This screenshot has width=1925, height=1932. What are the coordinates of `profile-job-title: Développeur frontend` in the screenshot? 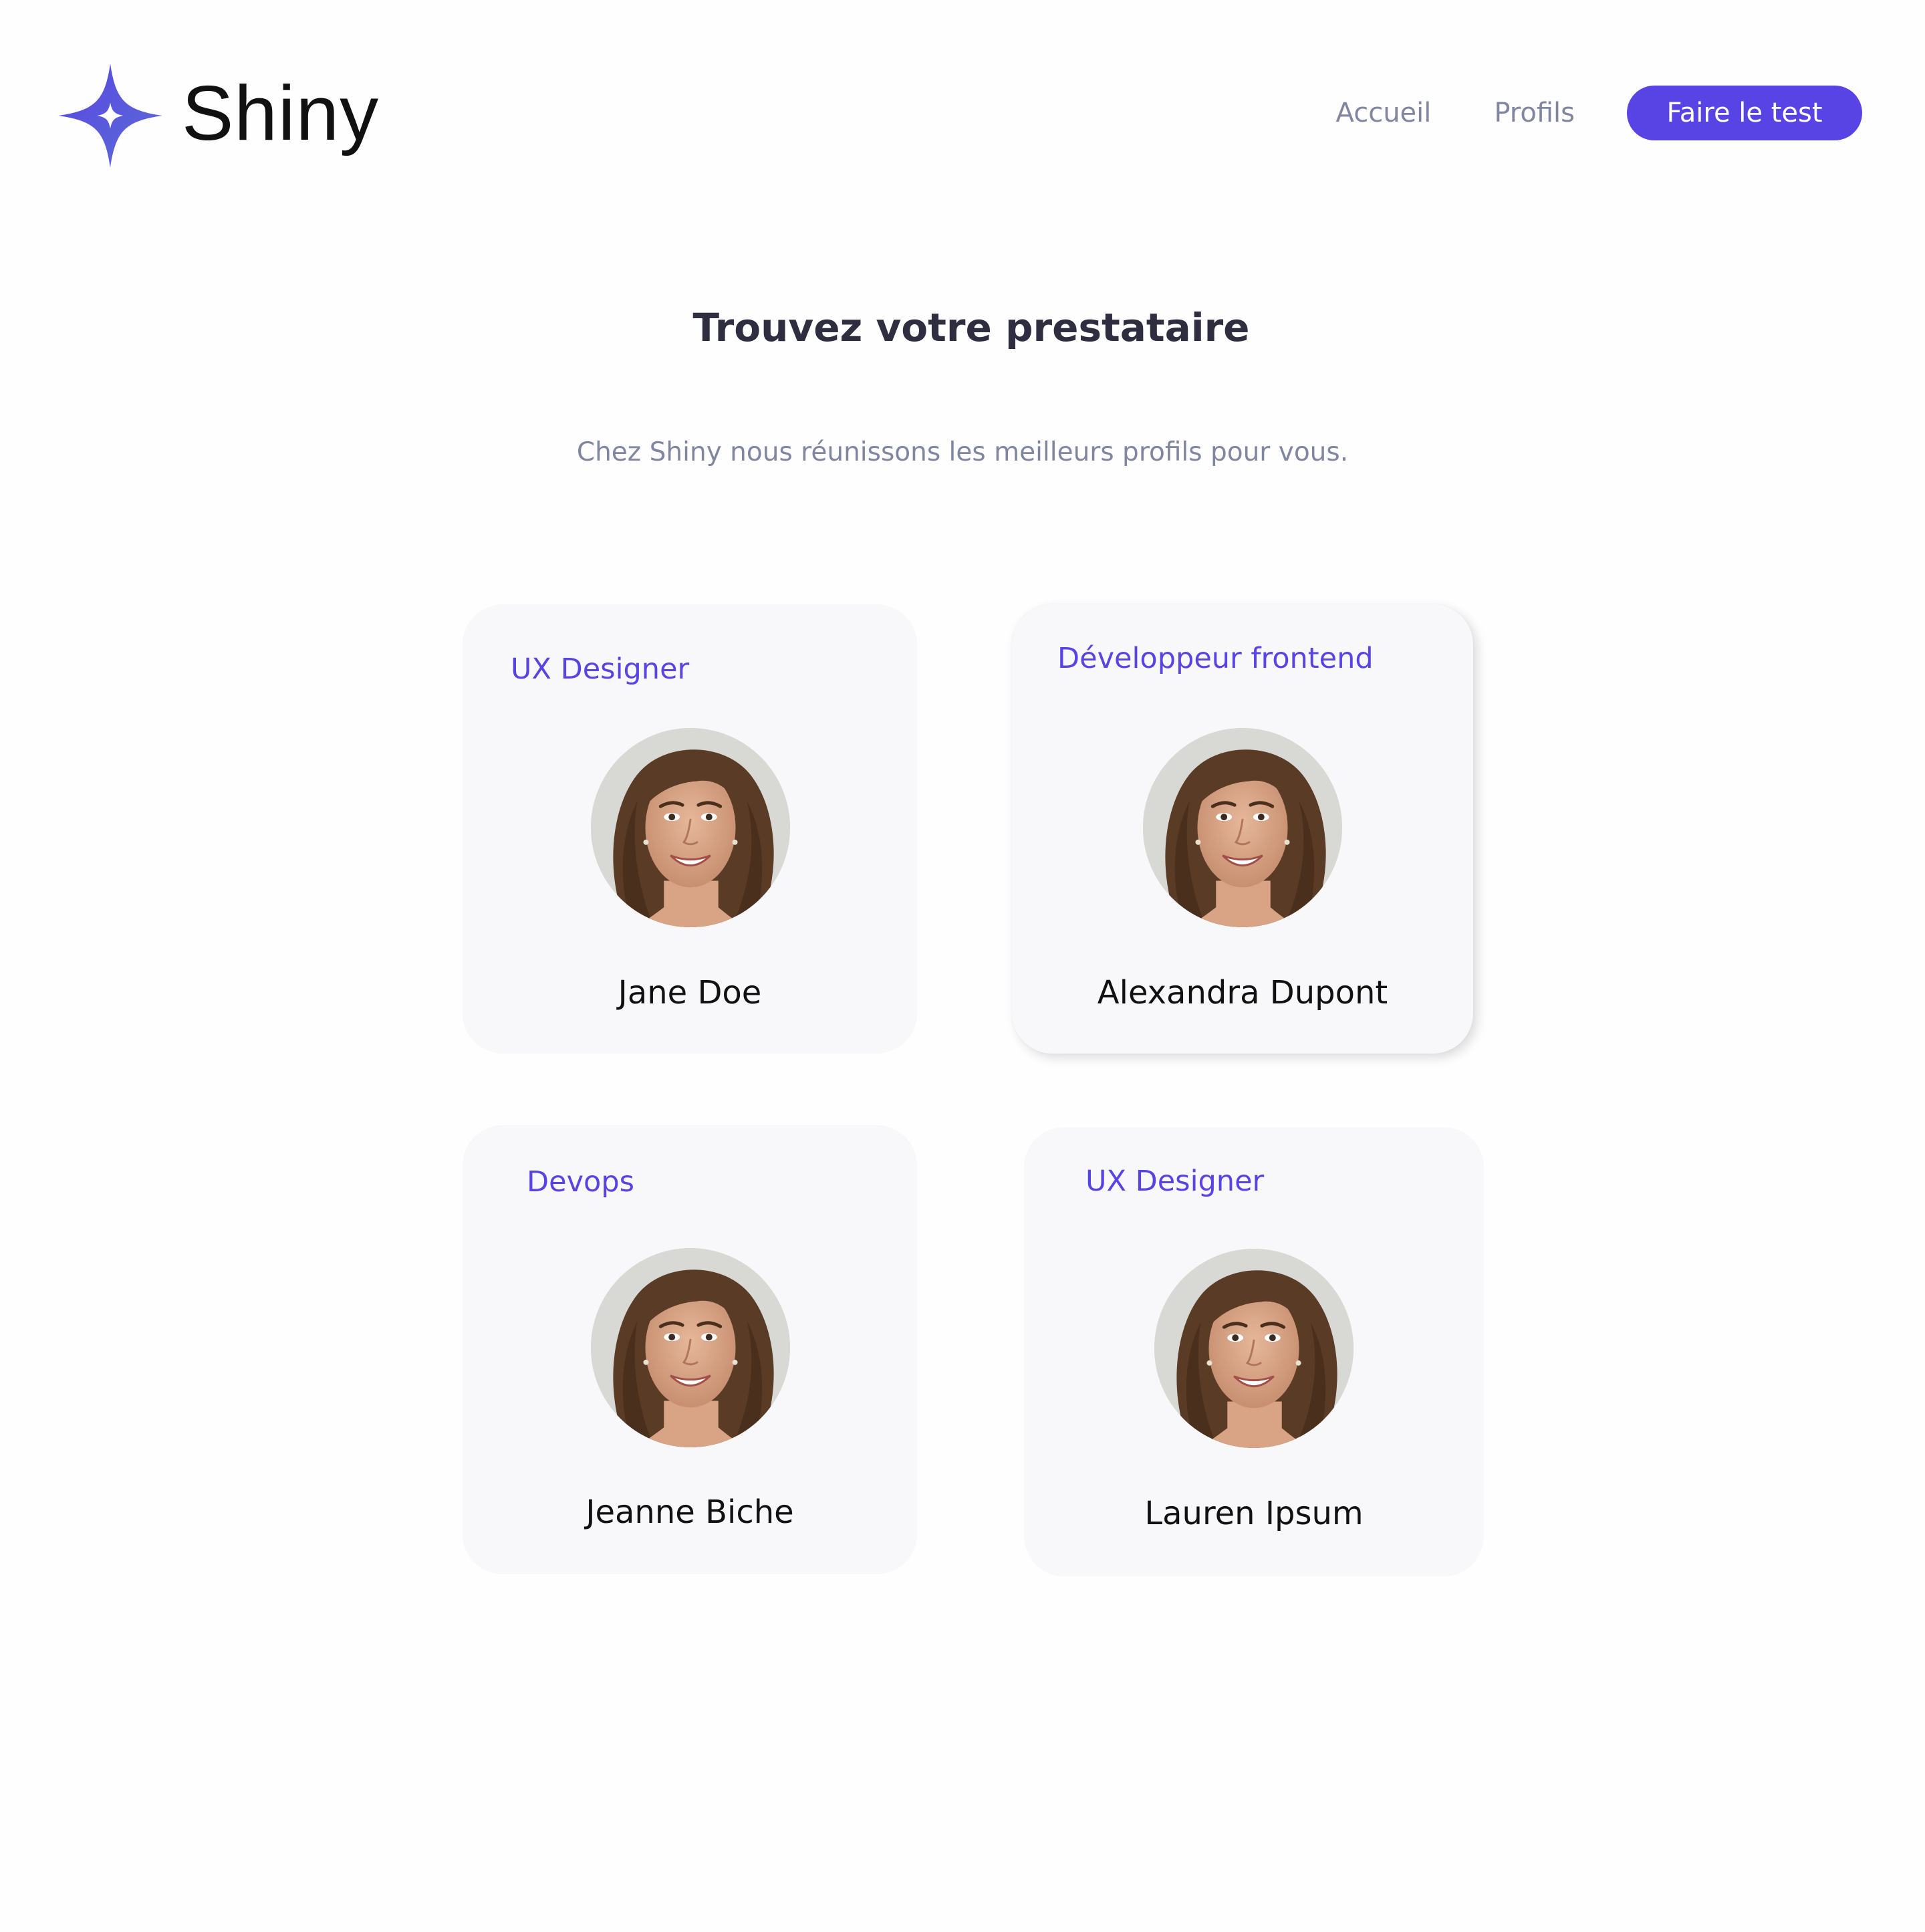 It's located at (1215, 658).